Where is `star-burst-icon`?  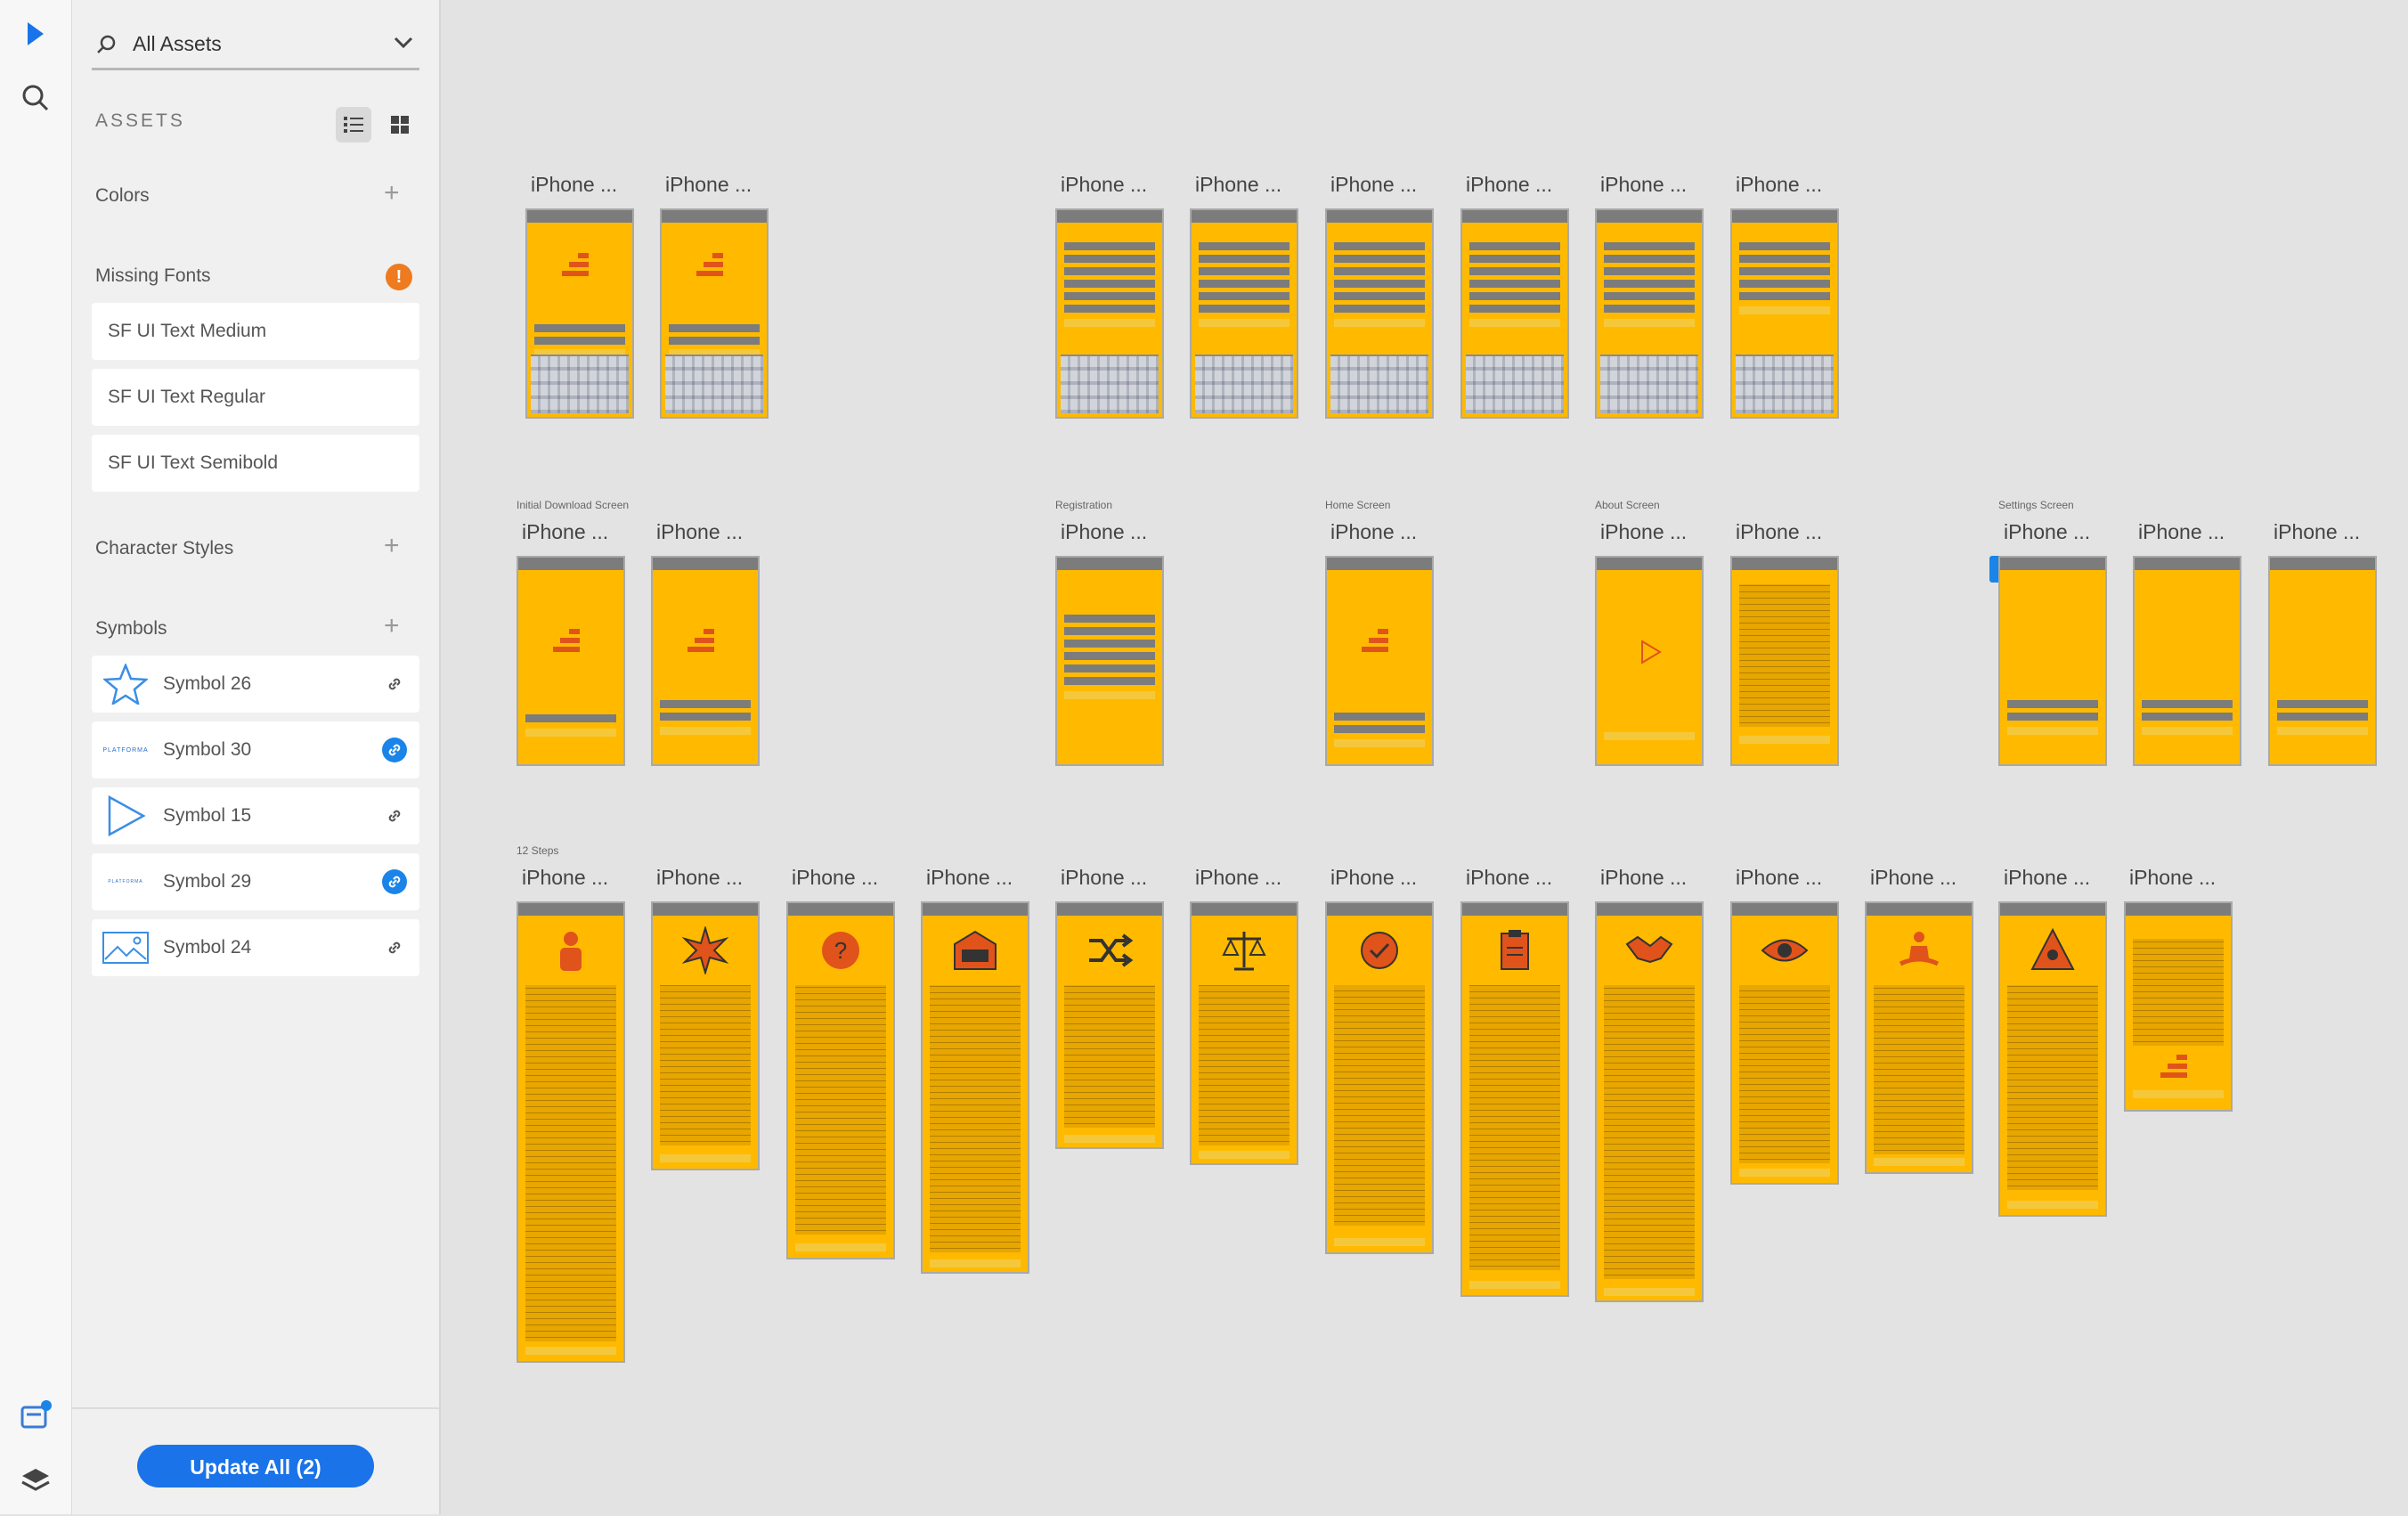 star-burst-icon is located at coordinates (705, 950).